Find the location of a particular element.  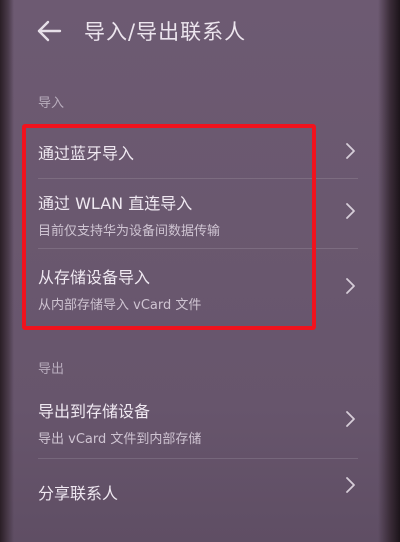

section-label-export: 导出 is located at coordinates (51, 369).